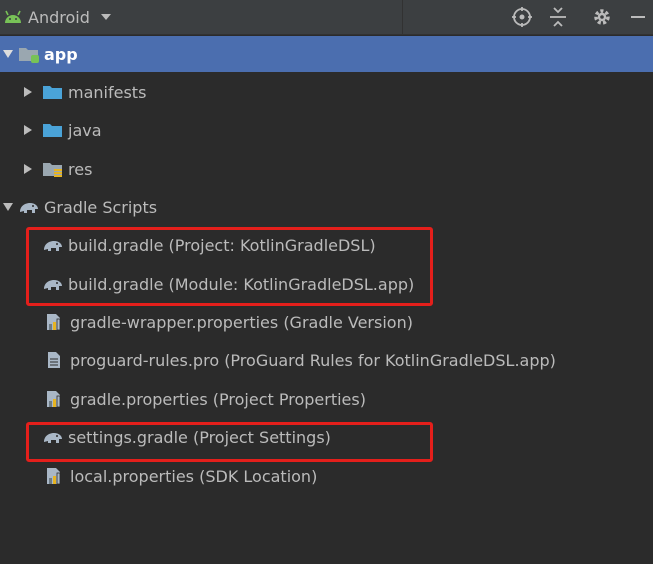 Image resolution: width=653 pixels, height=564 pixels. What do you see at coordinates (29, 208) in the screenshot?
I see `gradle-elephant-icon` at bounding box center [29, 208].